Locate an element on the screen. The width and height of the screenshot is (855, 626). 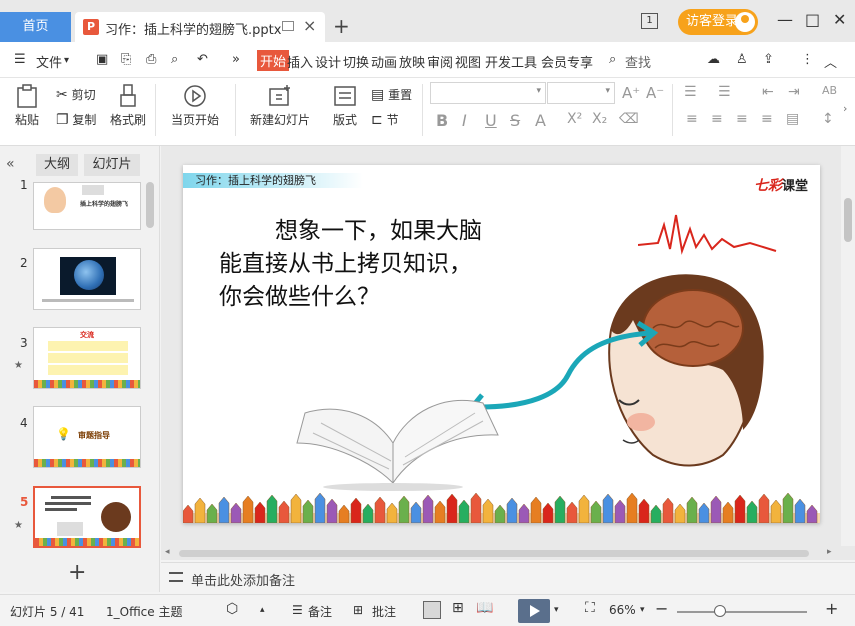
share-icon: ⇪ is located at coordinates (768, 59).